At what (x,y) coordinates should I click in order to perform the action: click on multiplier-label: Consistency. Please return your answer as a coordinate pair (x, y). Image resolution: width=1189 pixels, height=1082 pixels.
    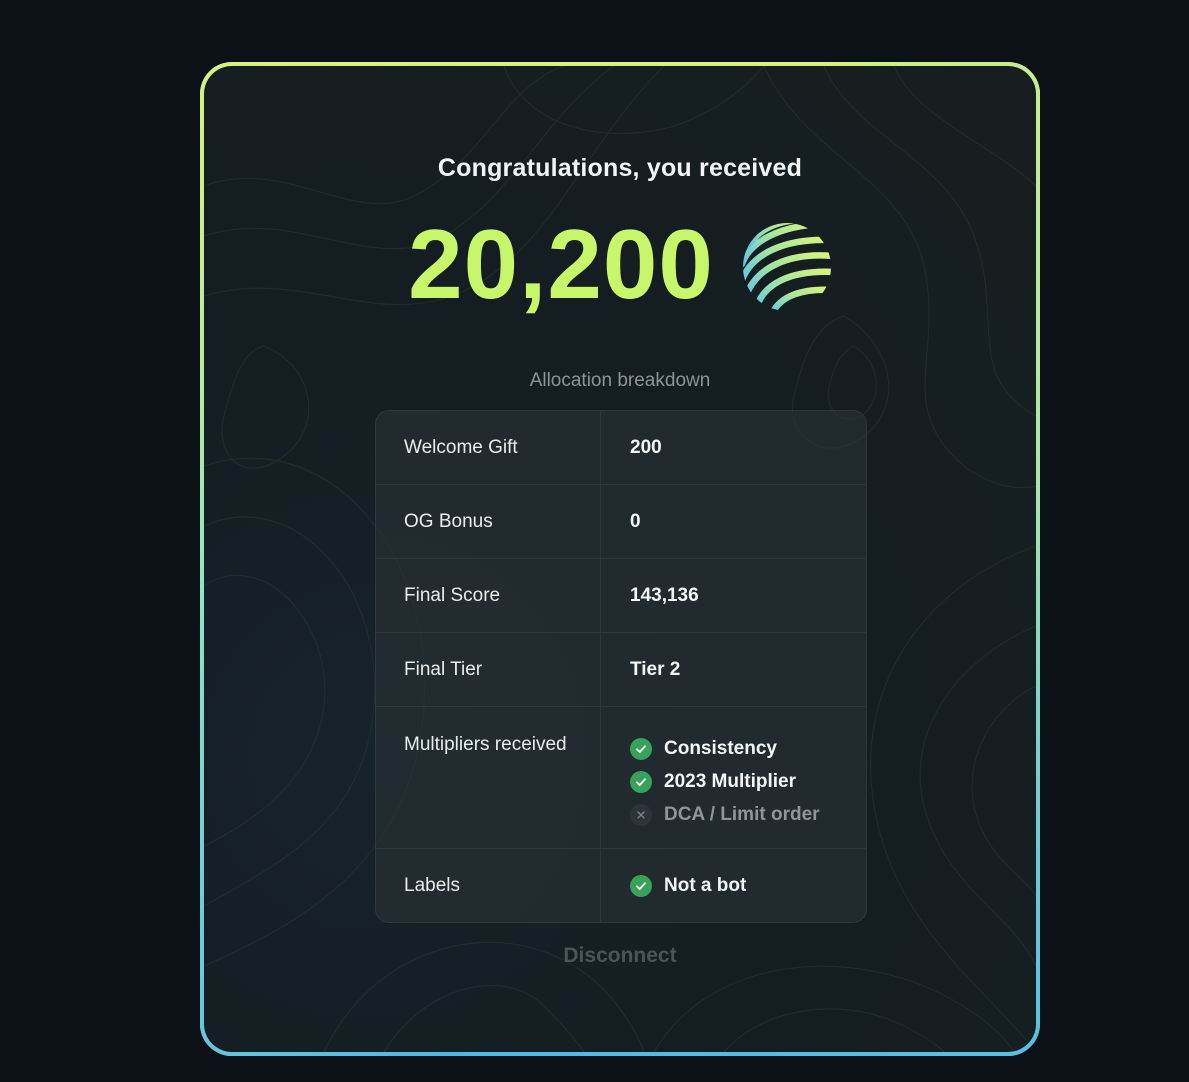
    Looking at the image, I should click on (720, 748).